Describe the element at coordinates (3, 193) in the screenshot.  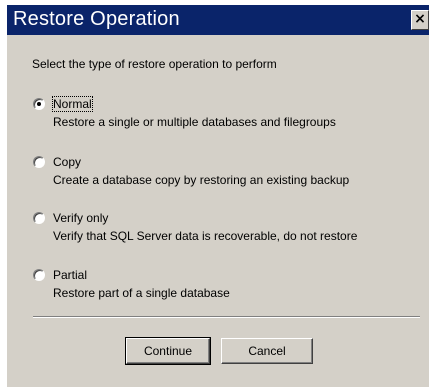
I see `window-left-edge` at that location.